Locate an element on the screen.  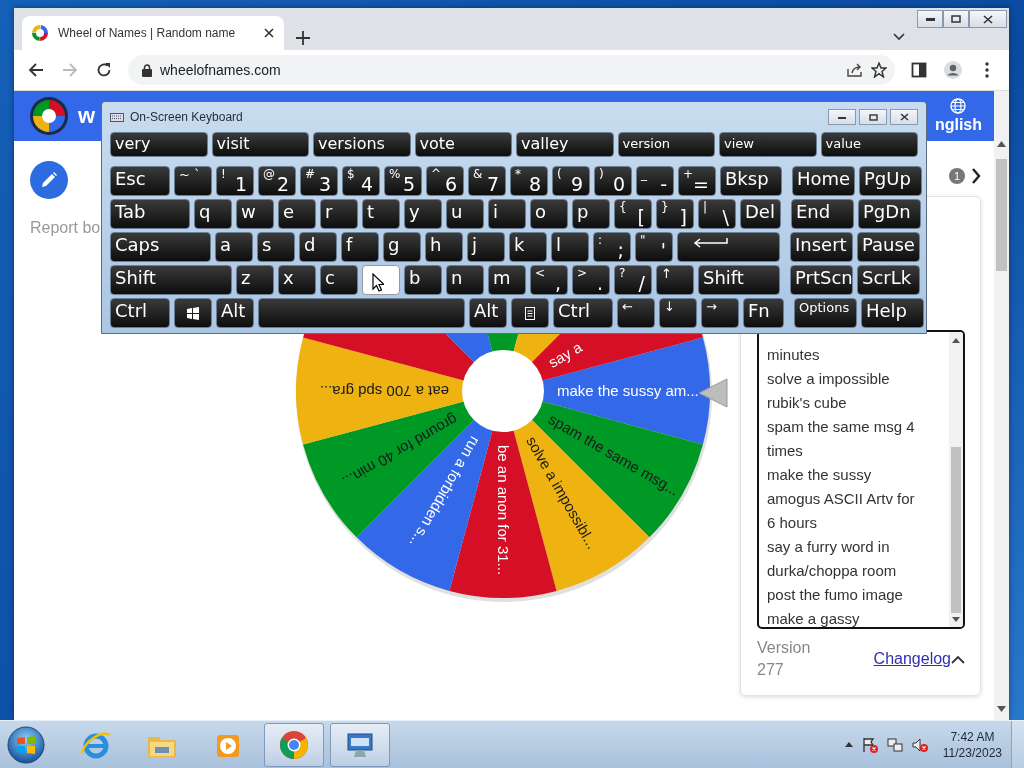
close-button is located at coordinates (988, 19).